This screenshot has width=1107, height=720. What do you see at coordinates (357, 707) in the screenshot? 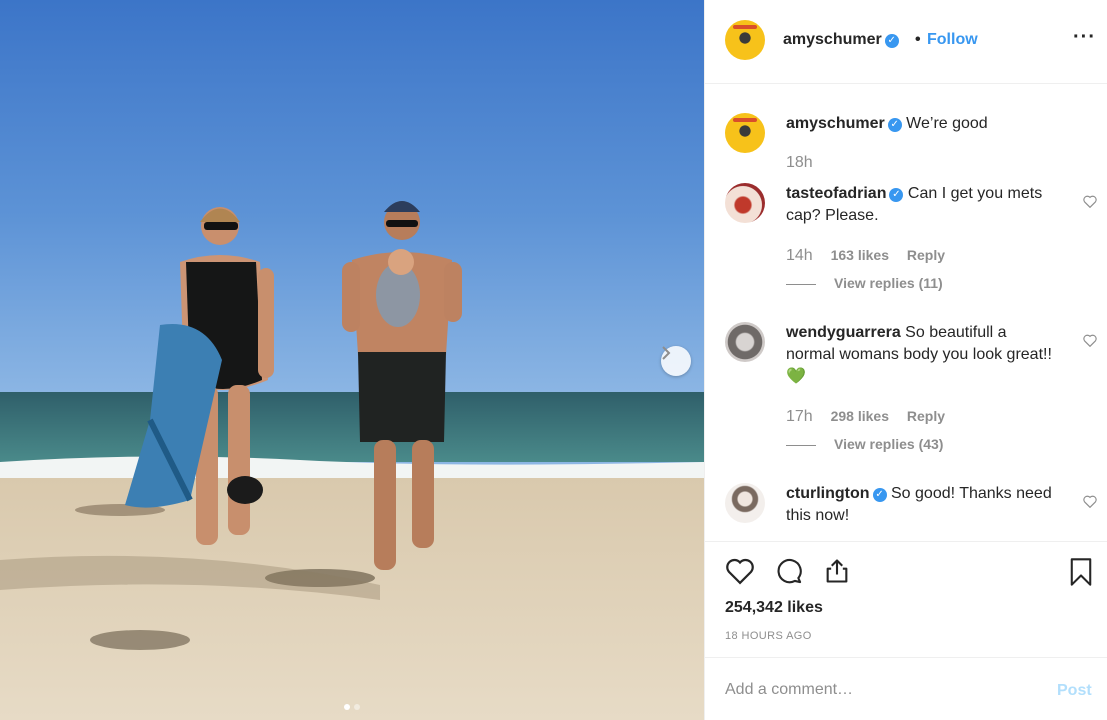
I see `carousel-dot` at bounding box center [357, 707].